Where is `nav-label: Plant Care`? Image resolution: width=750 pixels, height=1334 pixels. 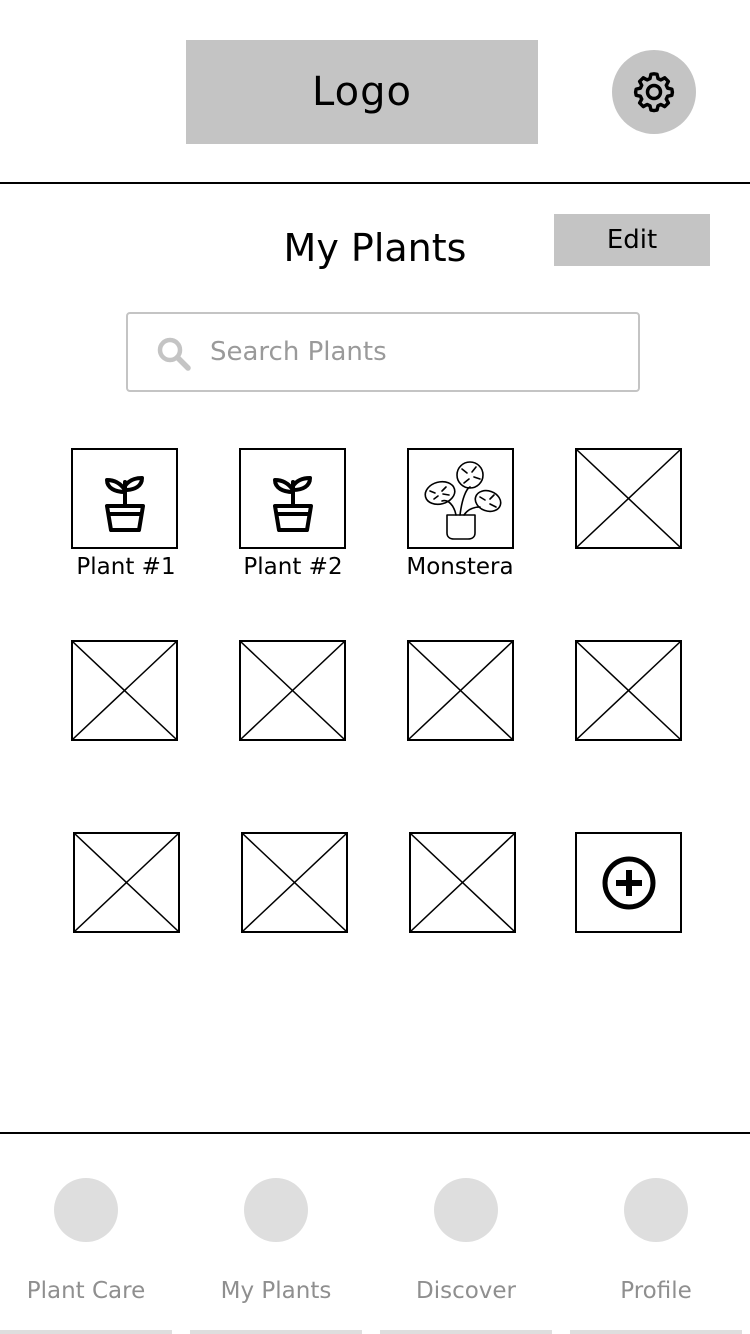 nav-label: Plant Care is located at coordinates (86, 1291).